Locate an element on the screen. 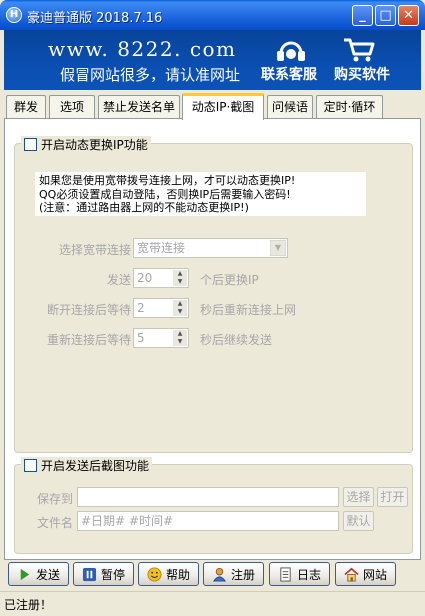 The height and width of the screenshot is (616, 425). tab-greetings: 问候语 is located at coordinates (290, 107).